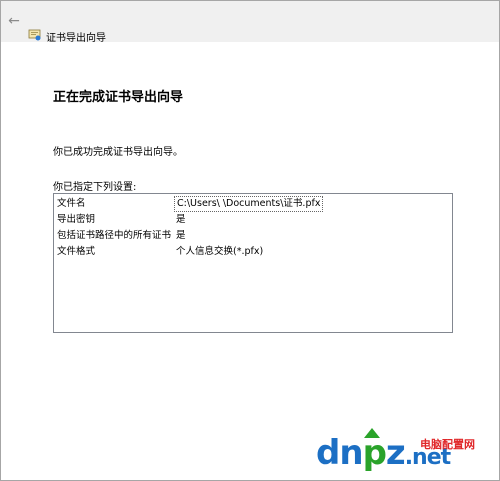  Describe the element at coordinates (114, 235) in the screenshot. I see `setting-key: 包括证书路径中的所有证书` at that location.